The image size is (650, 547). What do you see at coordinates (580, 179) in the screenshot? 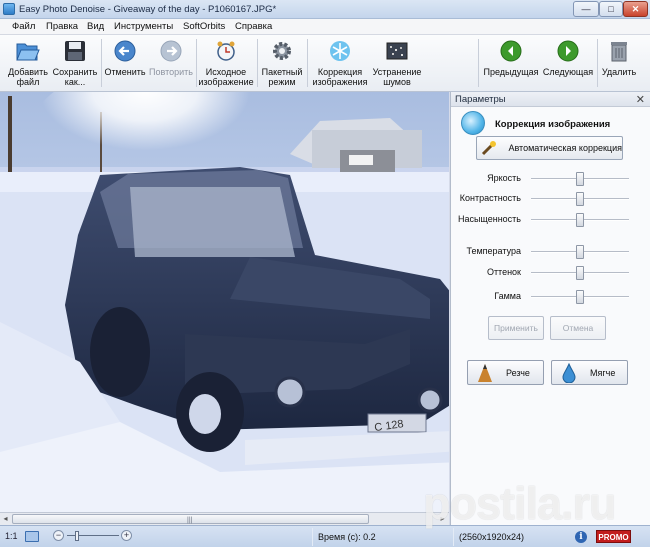
I see `brightness-slider` at bounding box center [580, 179].